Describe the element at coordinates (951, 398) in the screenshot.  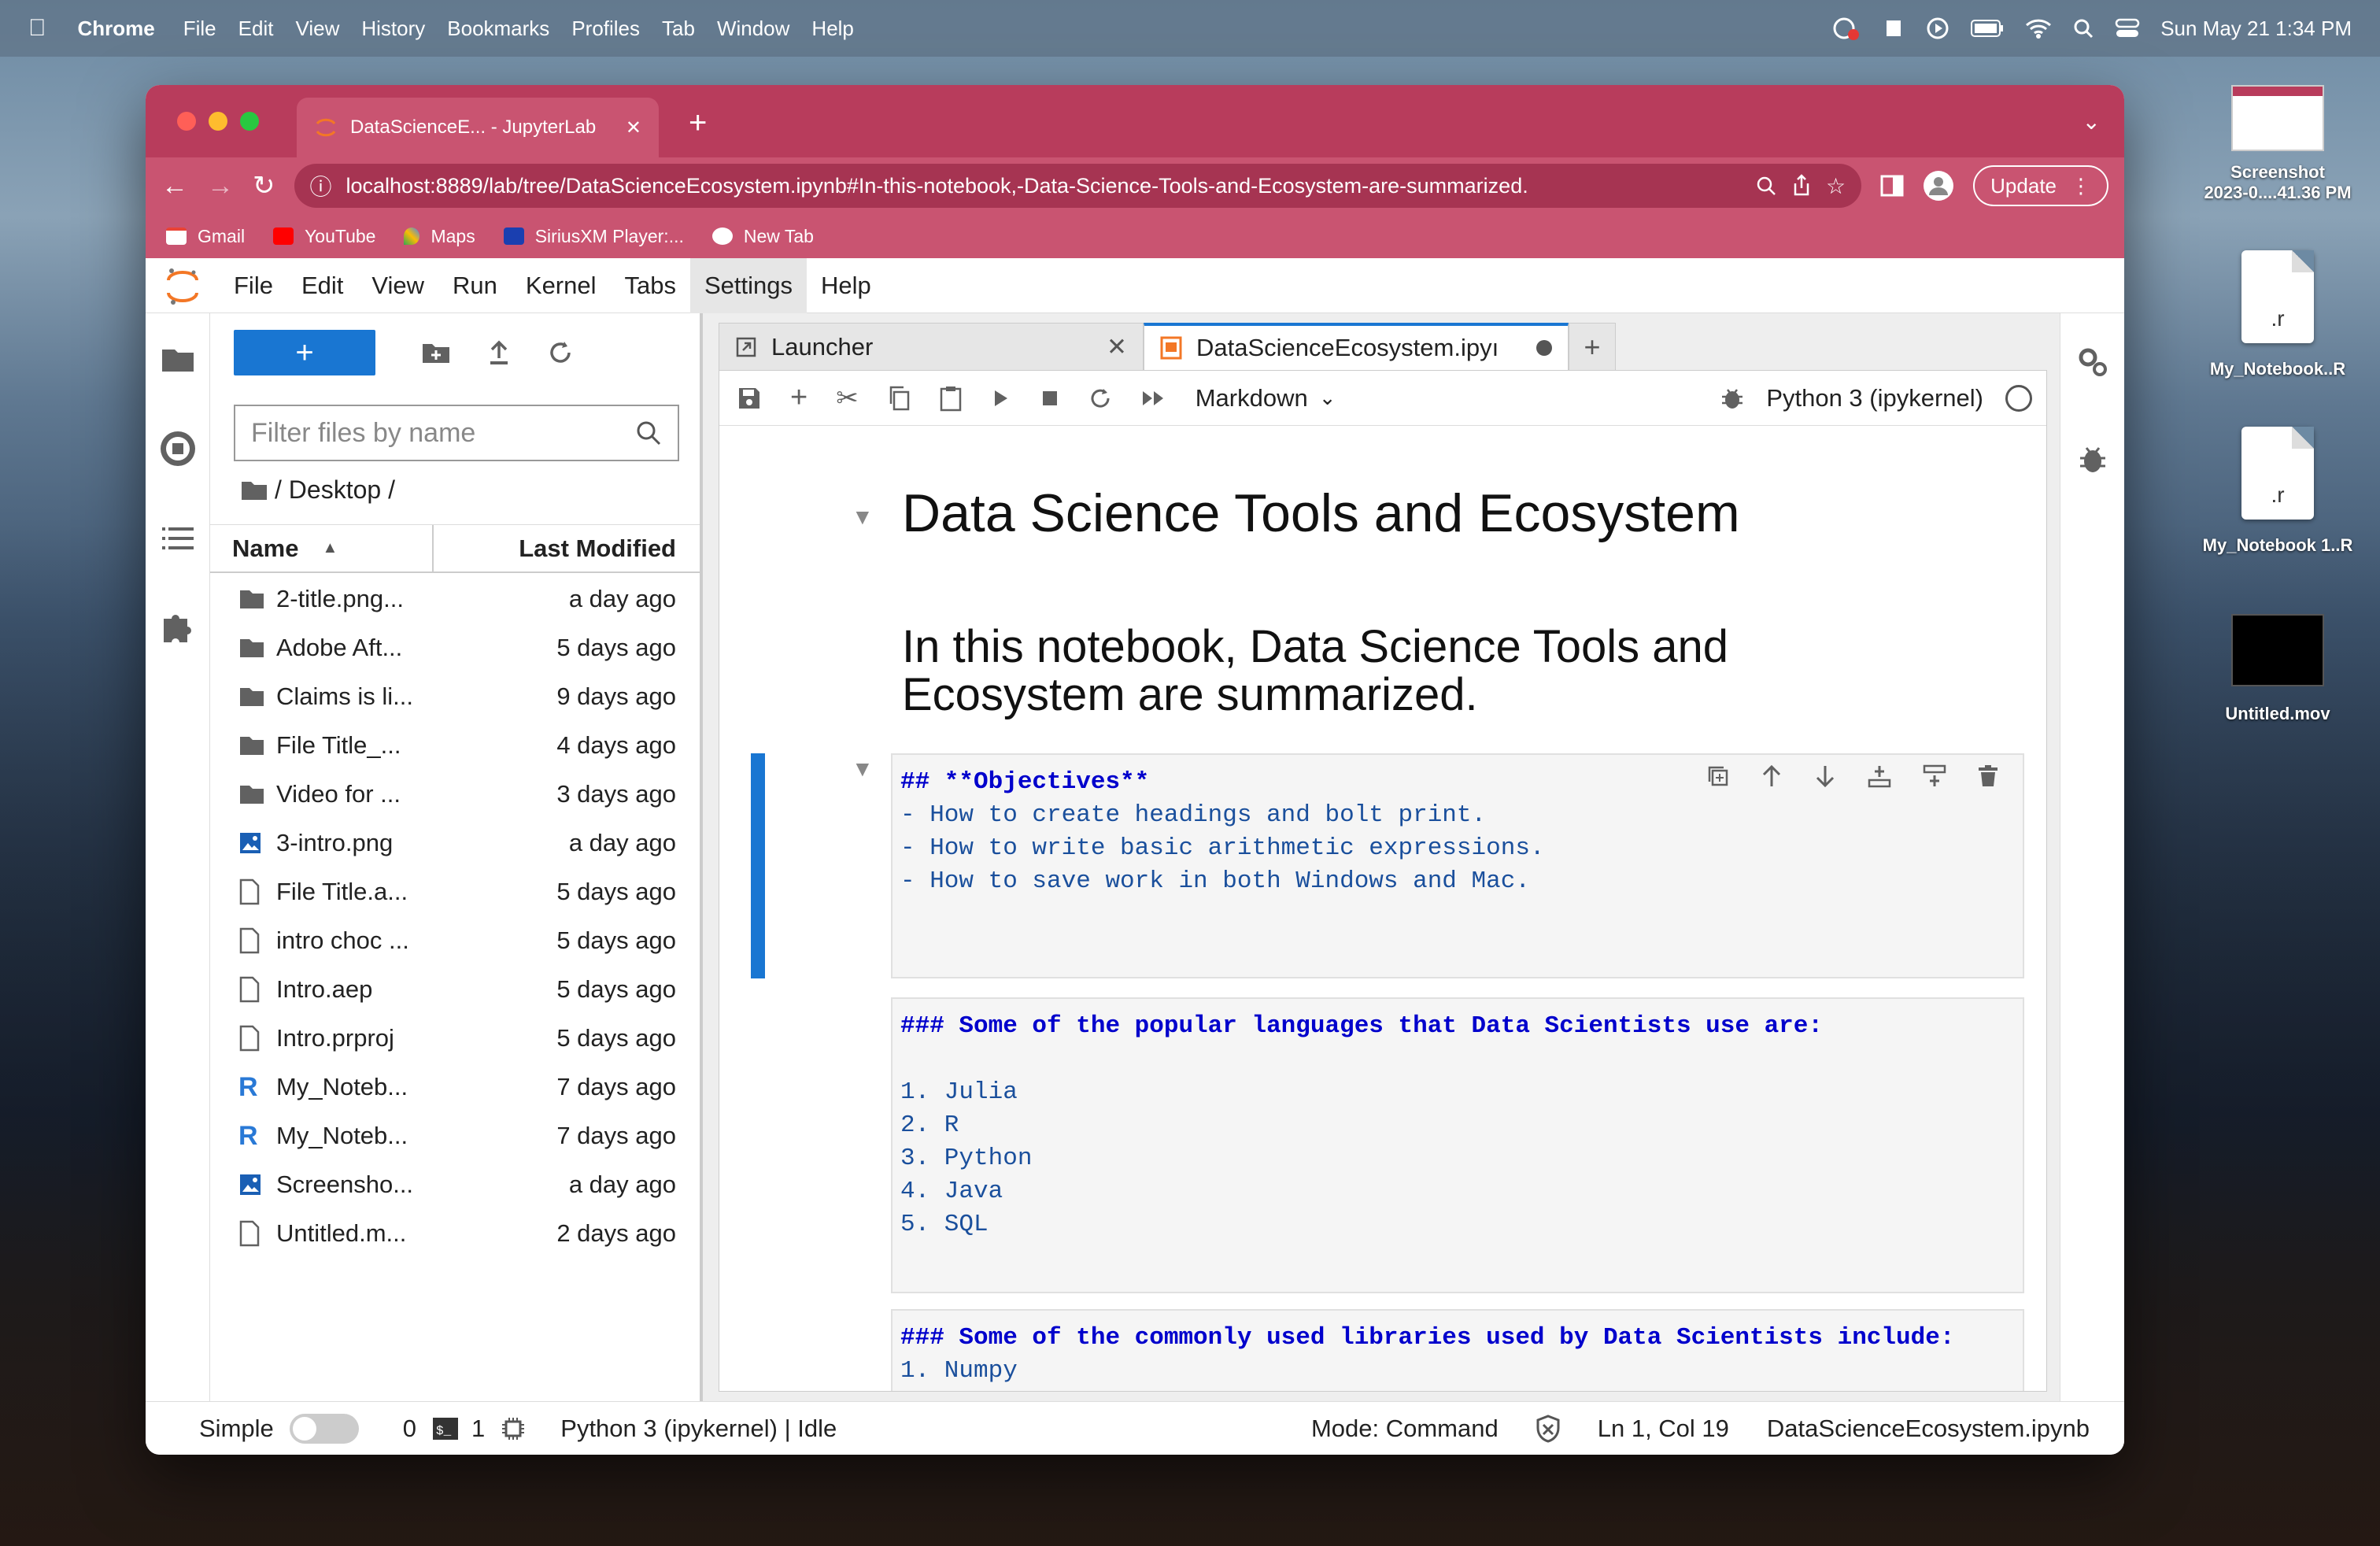
I see `paste-icon` at that location.